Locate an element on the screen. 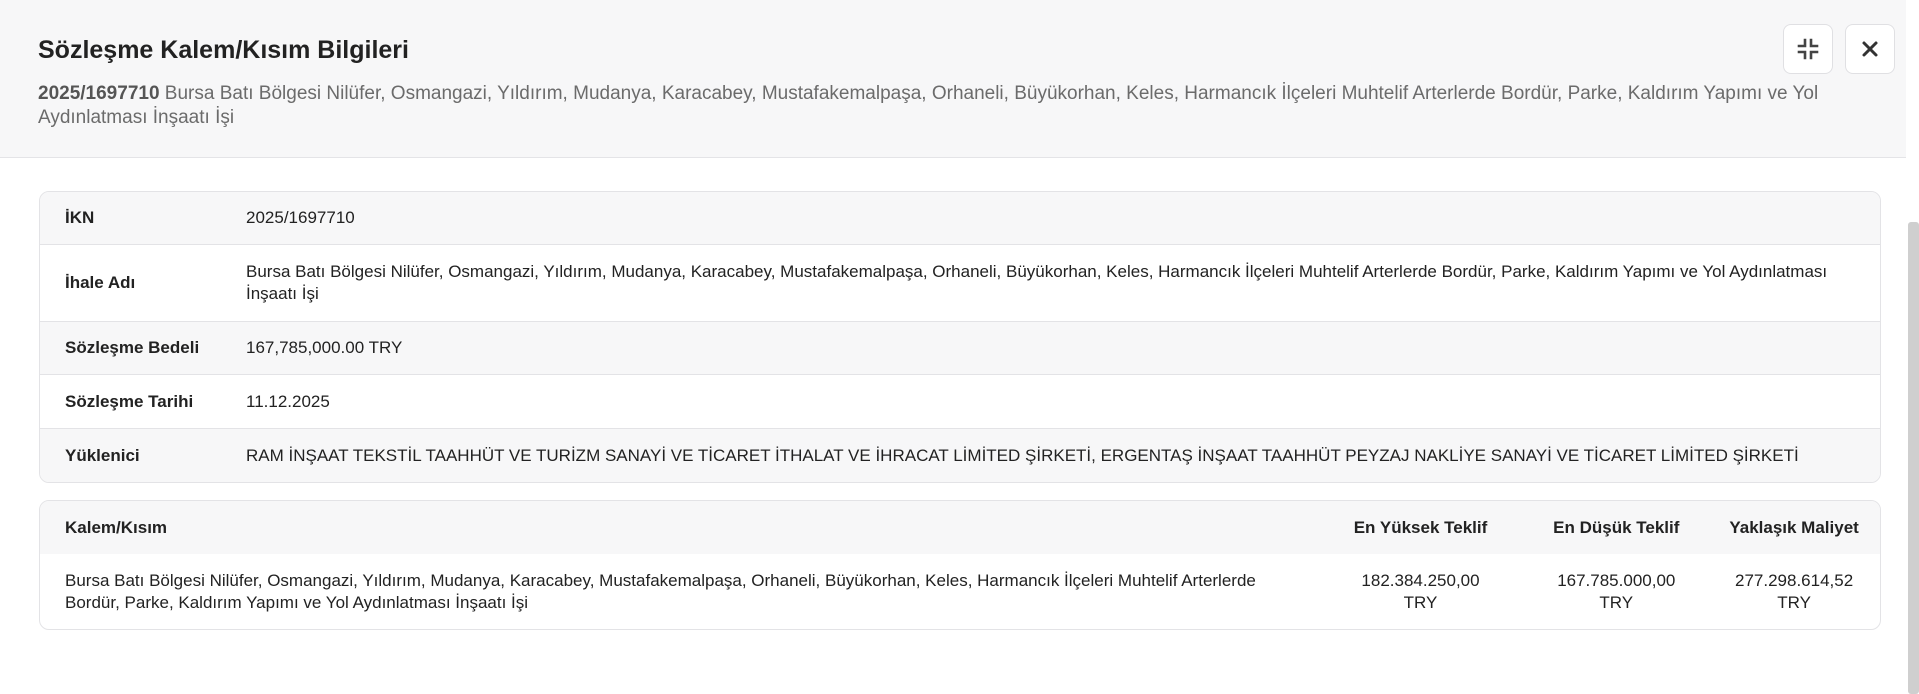 The height and width of the screenshot is (694, 1919). close-icon is located at coordinates (1870, 49).